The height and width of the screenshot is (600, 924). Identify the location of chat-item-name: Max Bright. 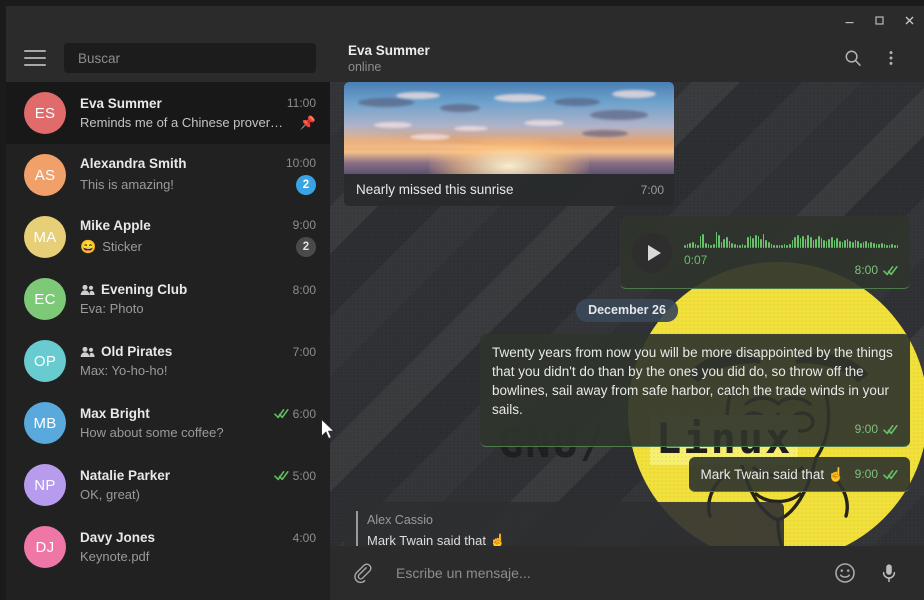
(115, 413).